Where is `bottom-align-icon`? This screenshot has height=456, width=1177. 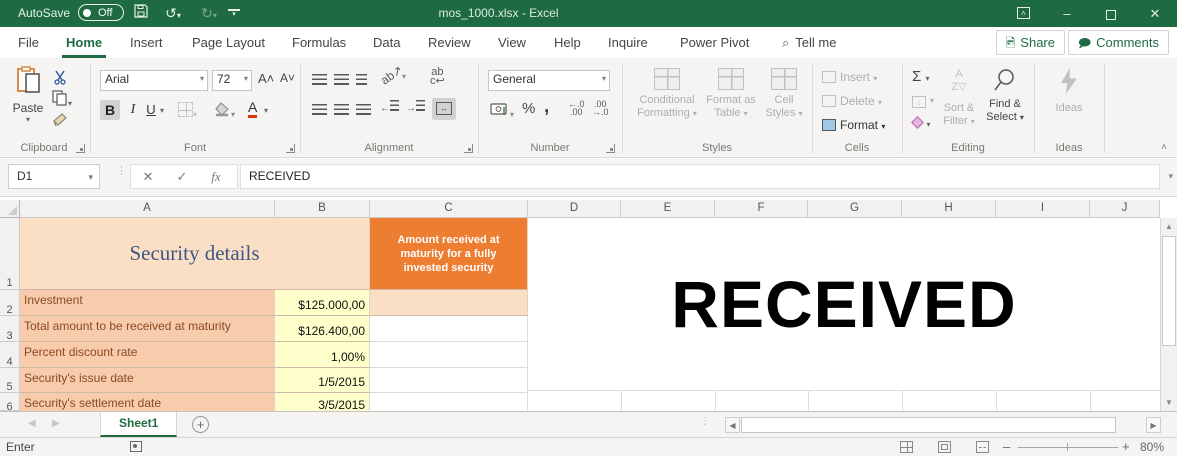 bottom-align-icon is located at coordinates (361, 81).